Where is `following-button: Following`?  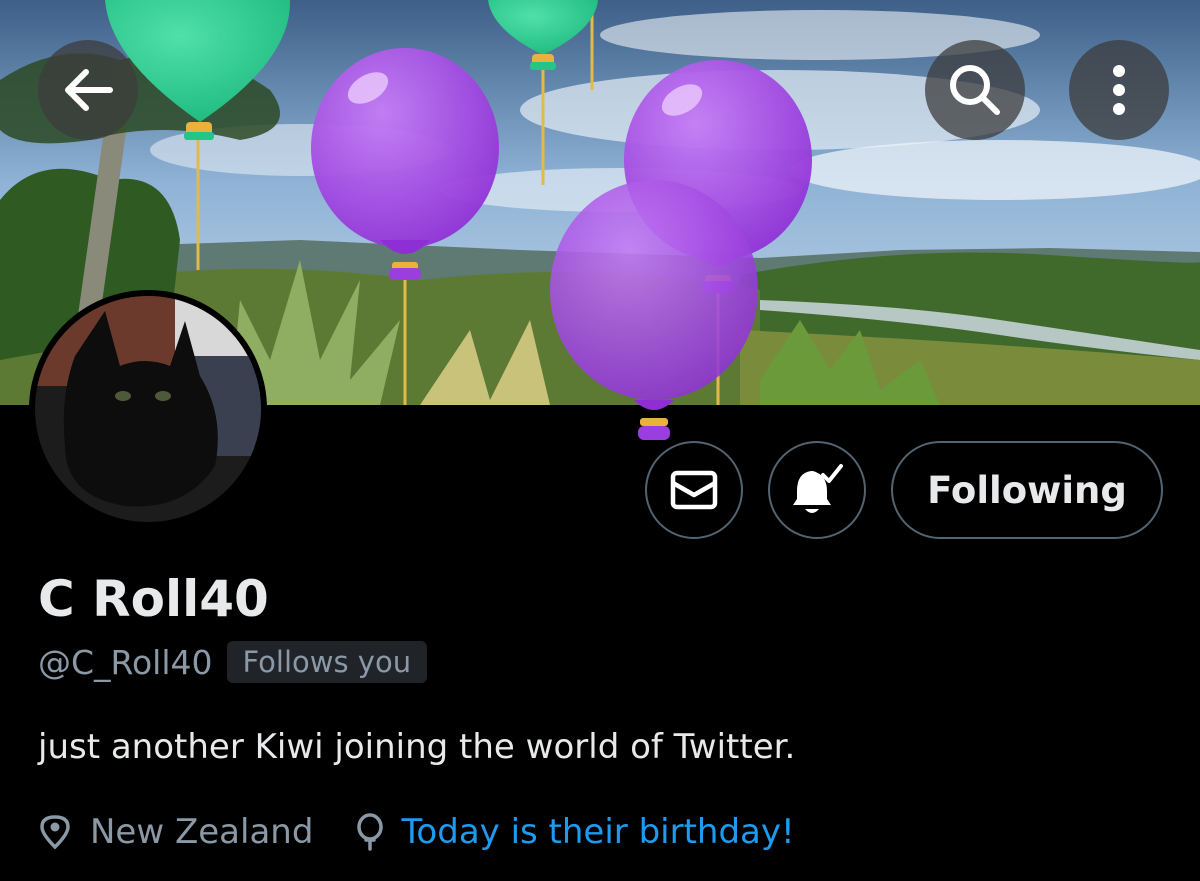 following-button: Following is located at coordinates (1027, 490).